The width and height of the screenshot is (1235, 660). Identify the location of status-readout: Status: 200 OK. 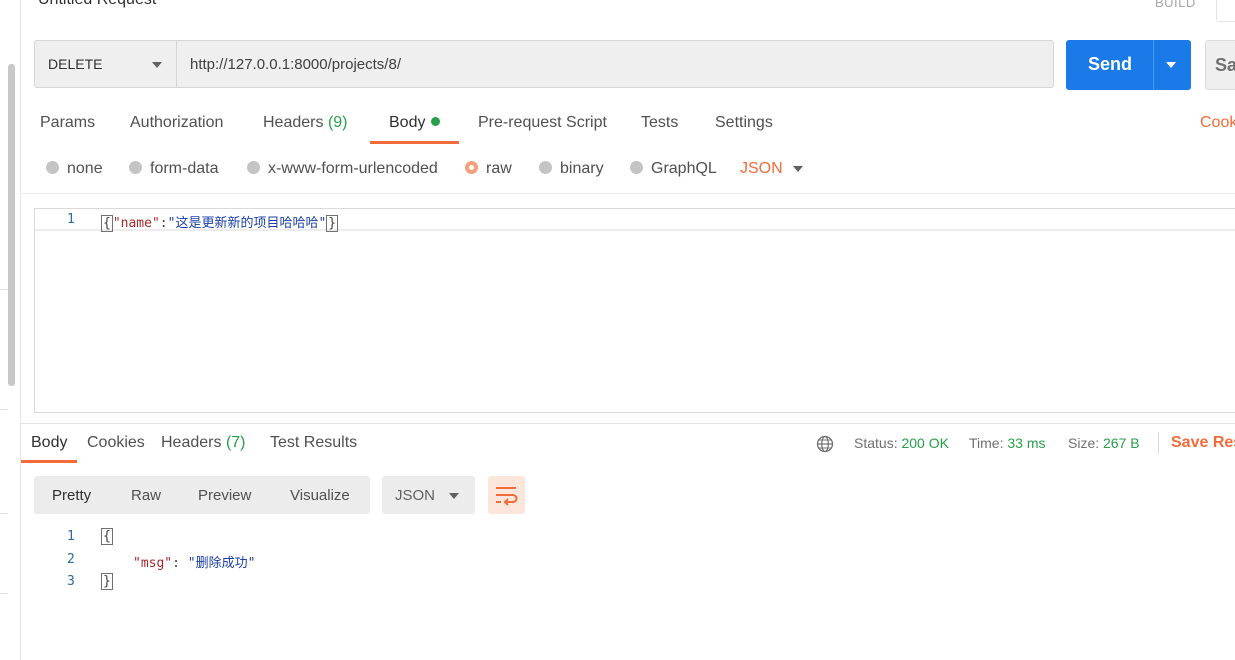
(901, 443).